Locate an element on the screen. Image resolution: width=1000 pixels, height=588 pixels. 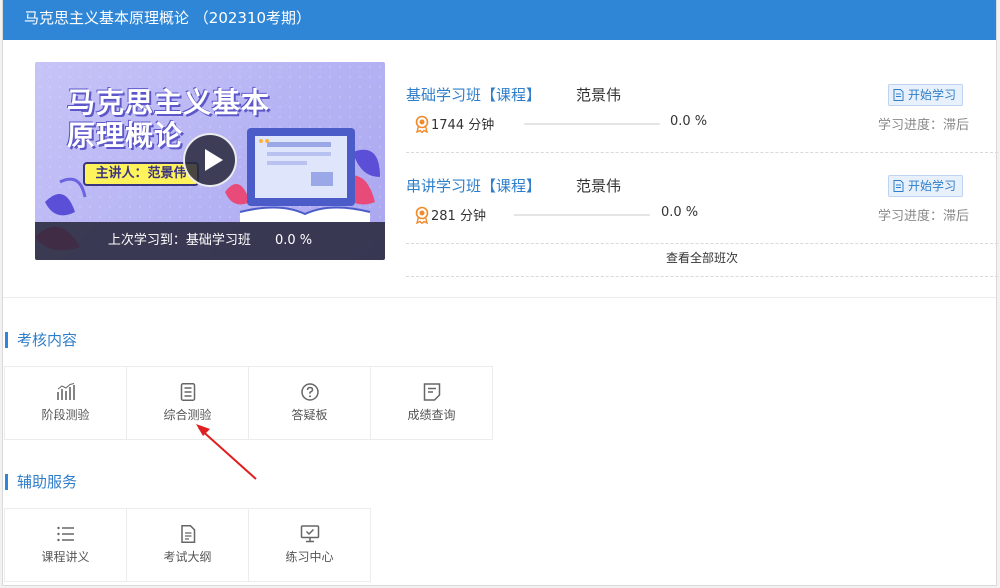
class-row-review: 串讲学习班【课程】 范景伟 281 分钟 0.0 % 开始学习 学习进度：滞后 is located at coordinates (687, 210).